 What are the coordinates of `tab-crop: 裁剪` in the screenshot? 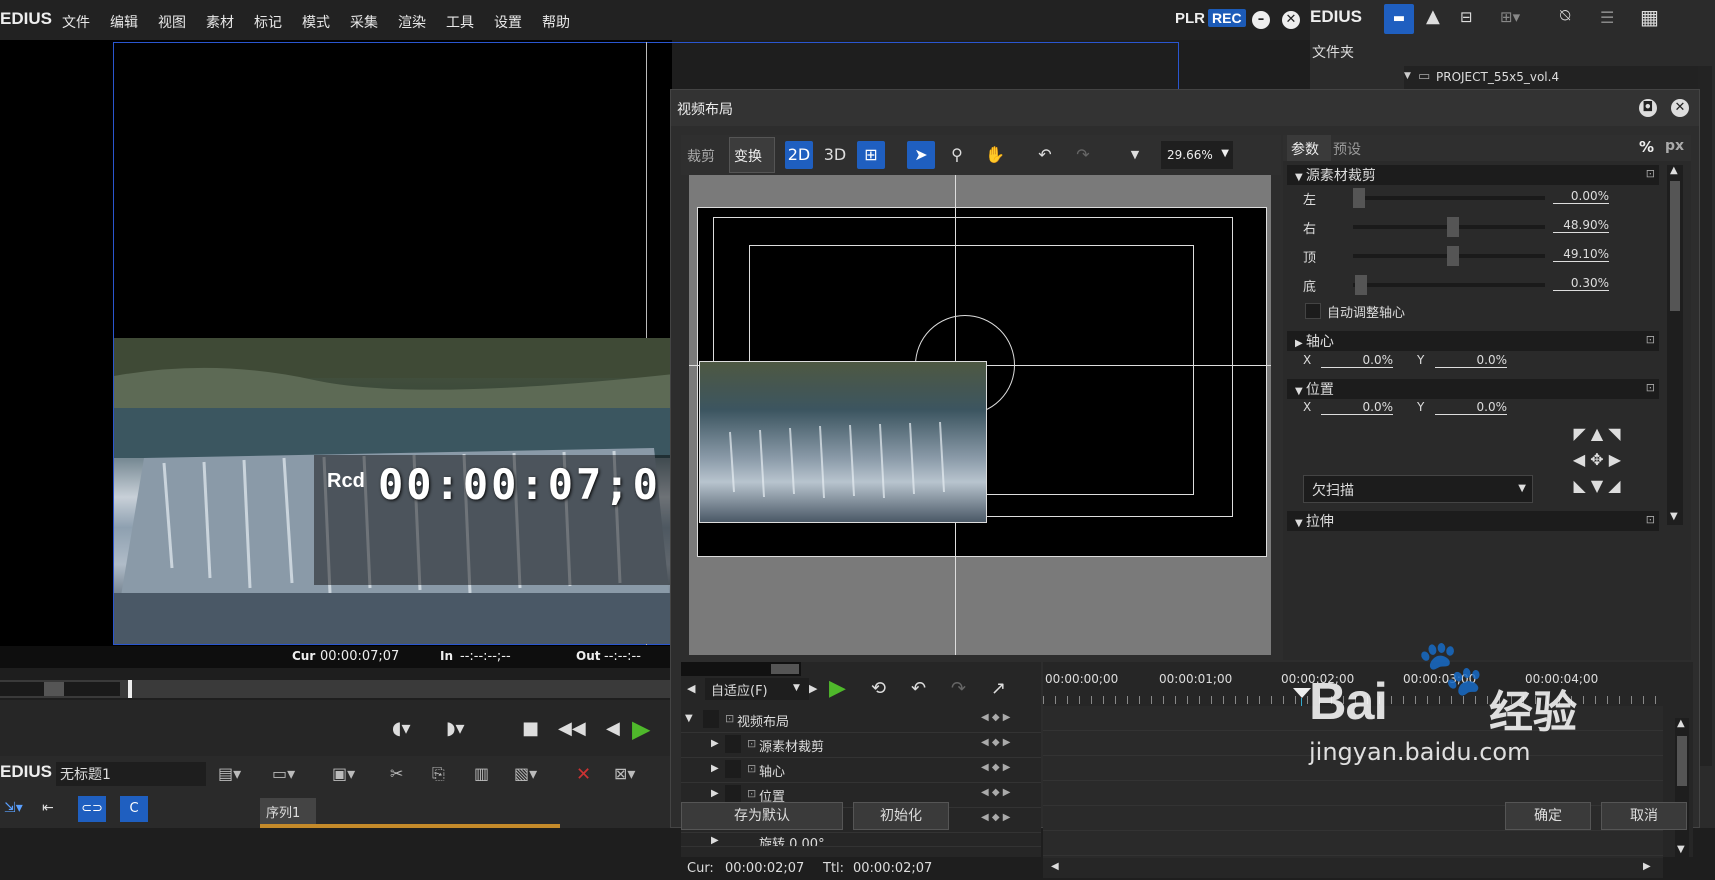 It's located at (701, 156).